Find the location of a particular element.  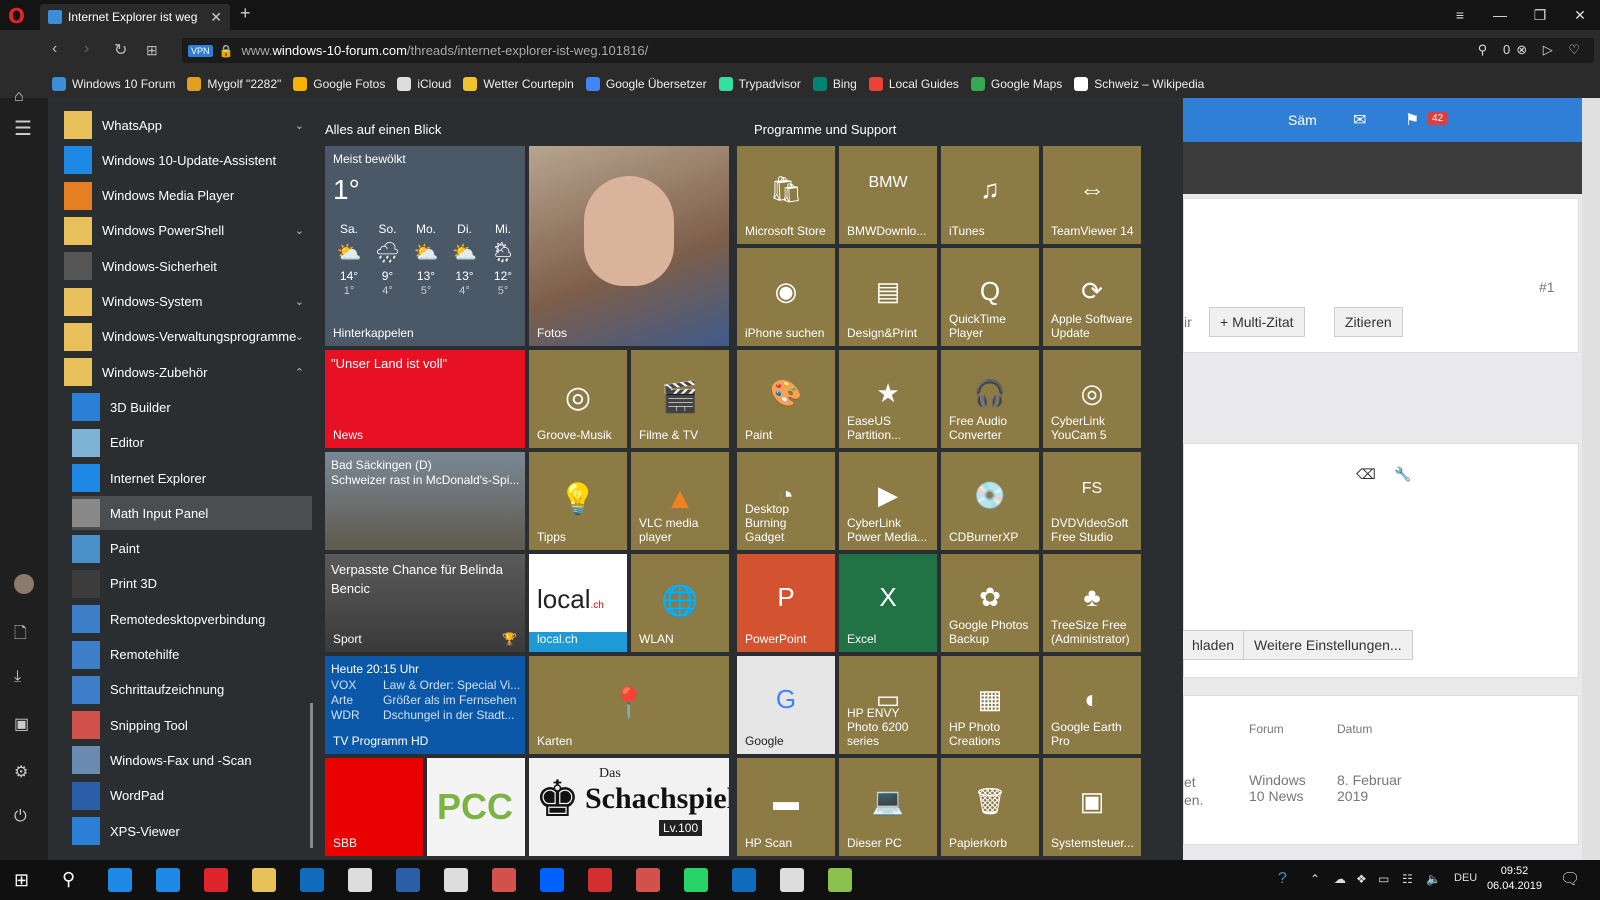

start-list-item: Snipping Tool is located at coordinates (192, 725).